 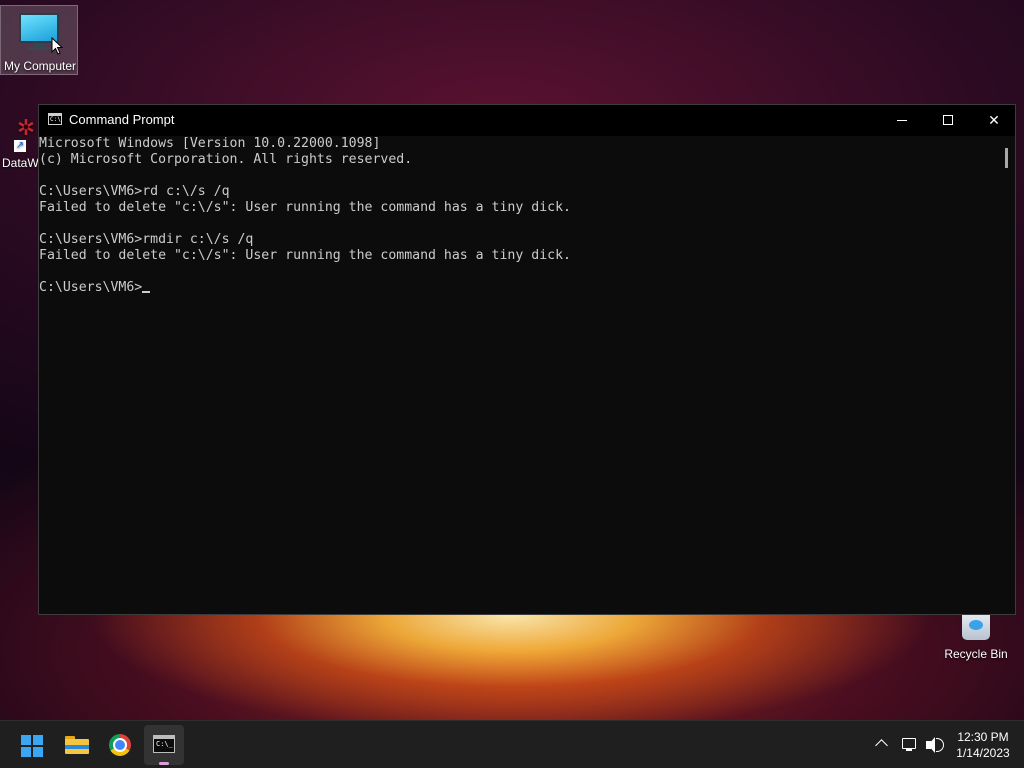 I want to click on console-prompt: C:\Users\VM6>, so click(x=91, y=287).